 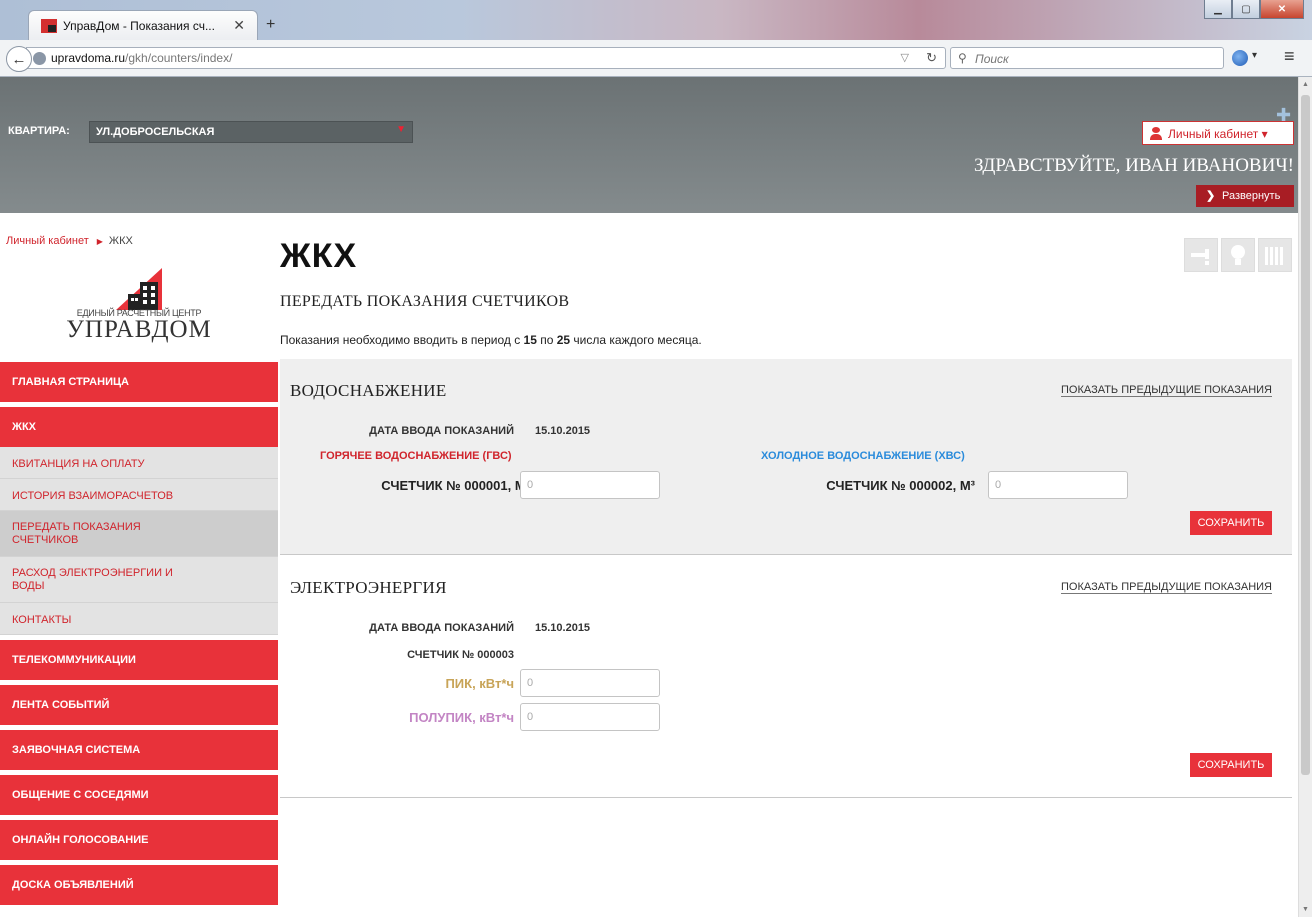 I want to click on house-logo-icon, so click(x=139, y=289).